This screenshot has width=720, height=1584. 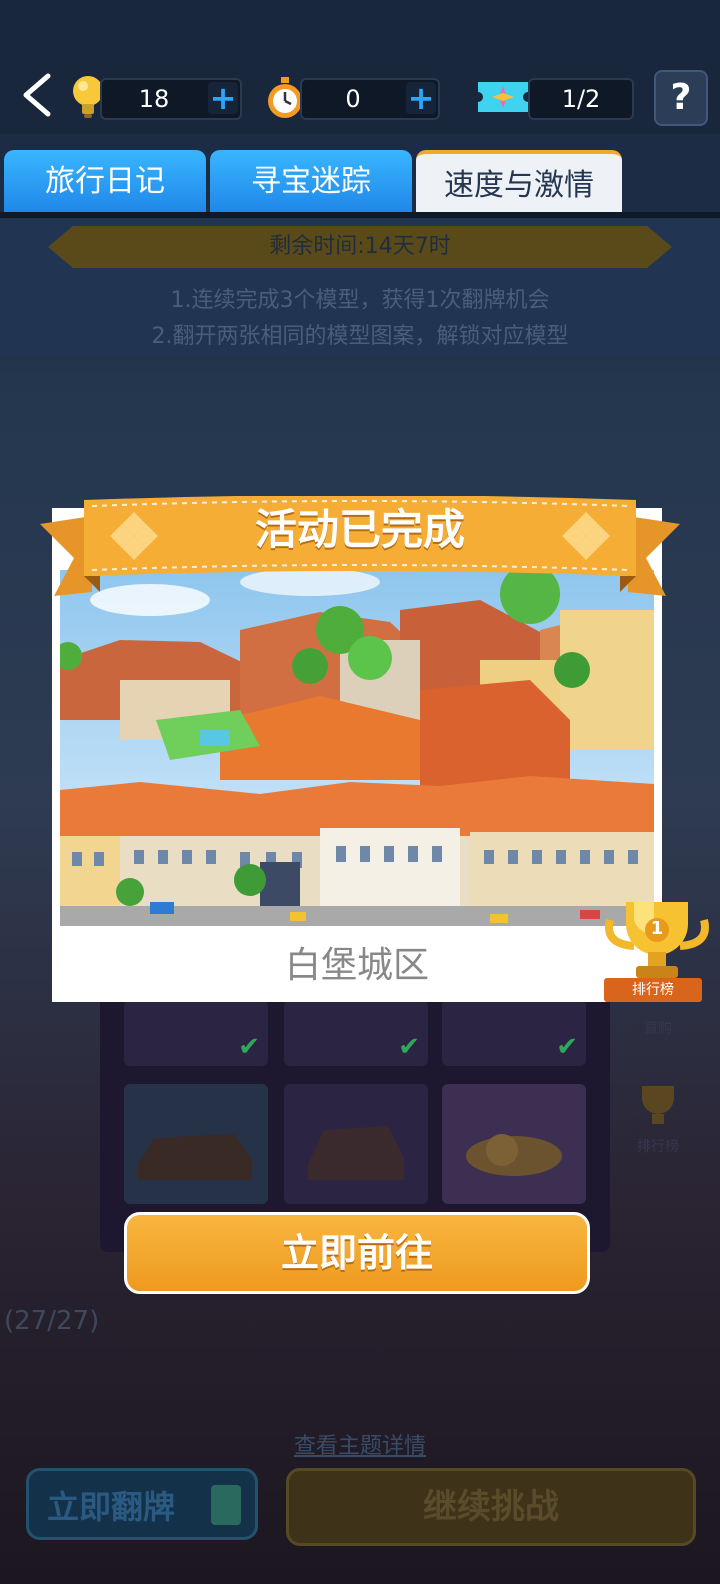 I want to click on back-icon, so click(x=42, y=95).